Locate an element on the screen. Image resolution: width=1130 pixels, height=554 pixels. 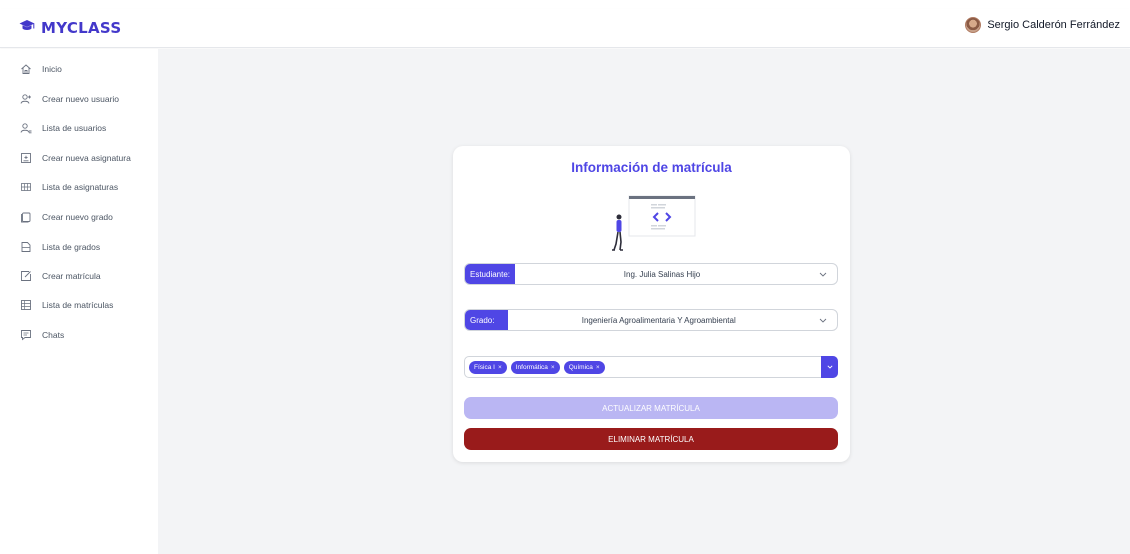
add-box-icon is located at coordinates (26, 158).